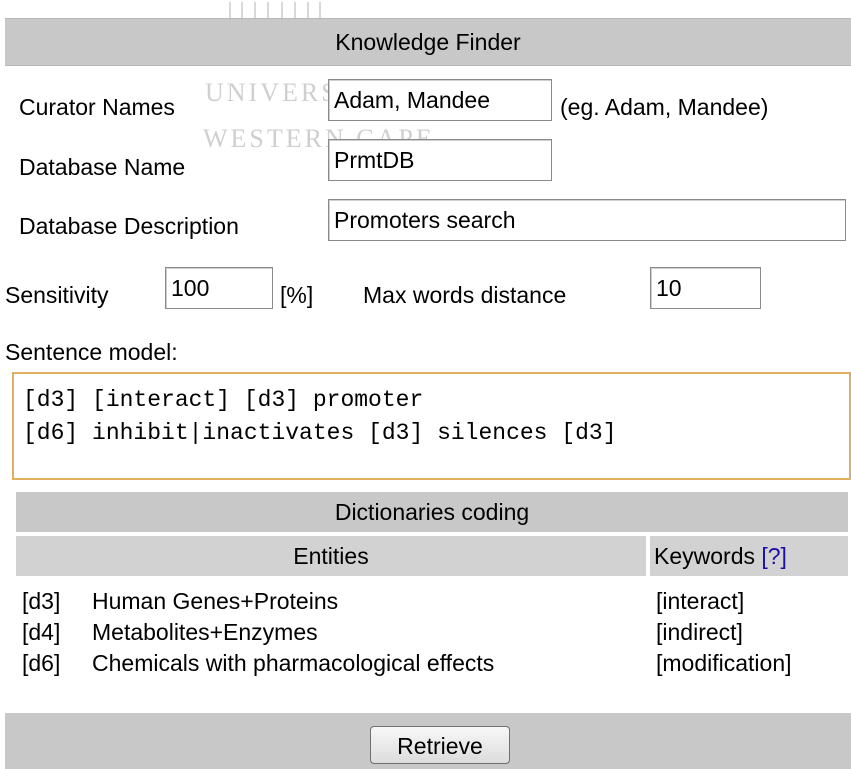  I want to click on sensitivity-label: Sensitivity, so click(57, 295).